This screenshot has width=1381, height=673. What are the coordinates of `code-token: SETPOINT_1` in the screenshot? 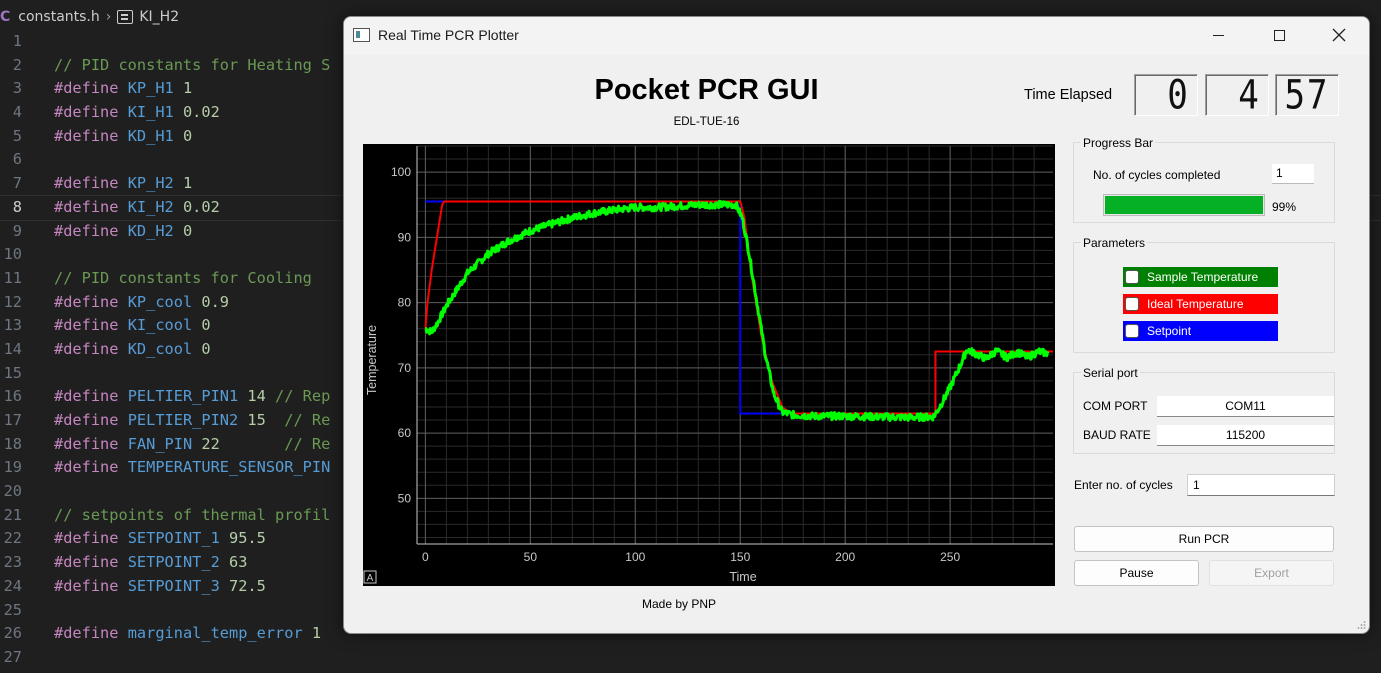 It's located at (173, 538).